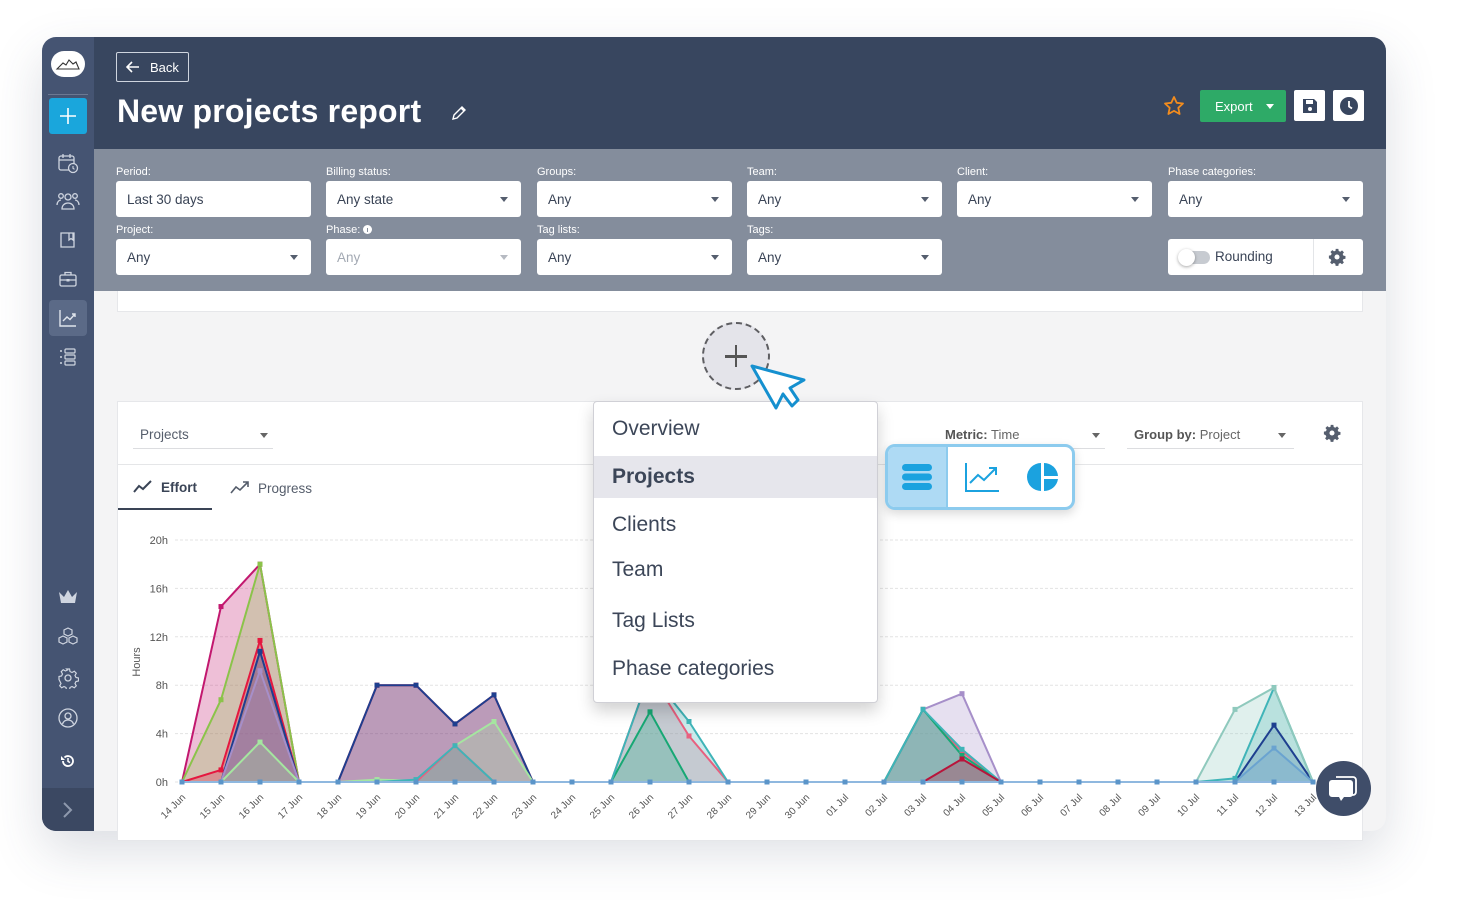 The image size is (1458, 909). I want to click on menu-item-phase-categories: Phase categories, so click(735, 669).